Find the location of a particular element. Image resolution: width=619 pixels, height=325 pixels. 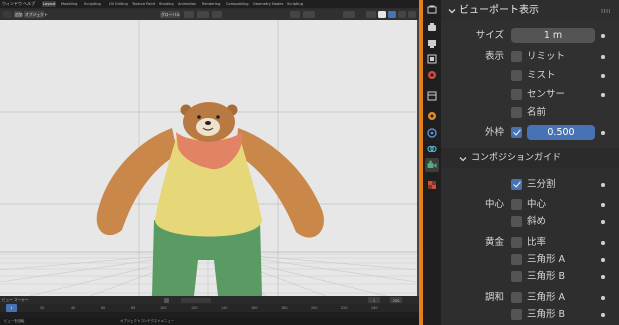

playhead-frame: 1 is located at coordinates (11, 308).